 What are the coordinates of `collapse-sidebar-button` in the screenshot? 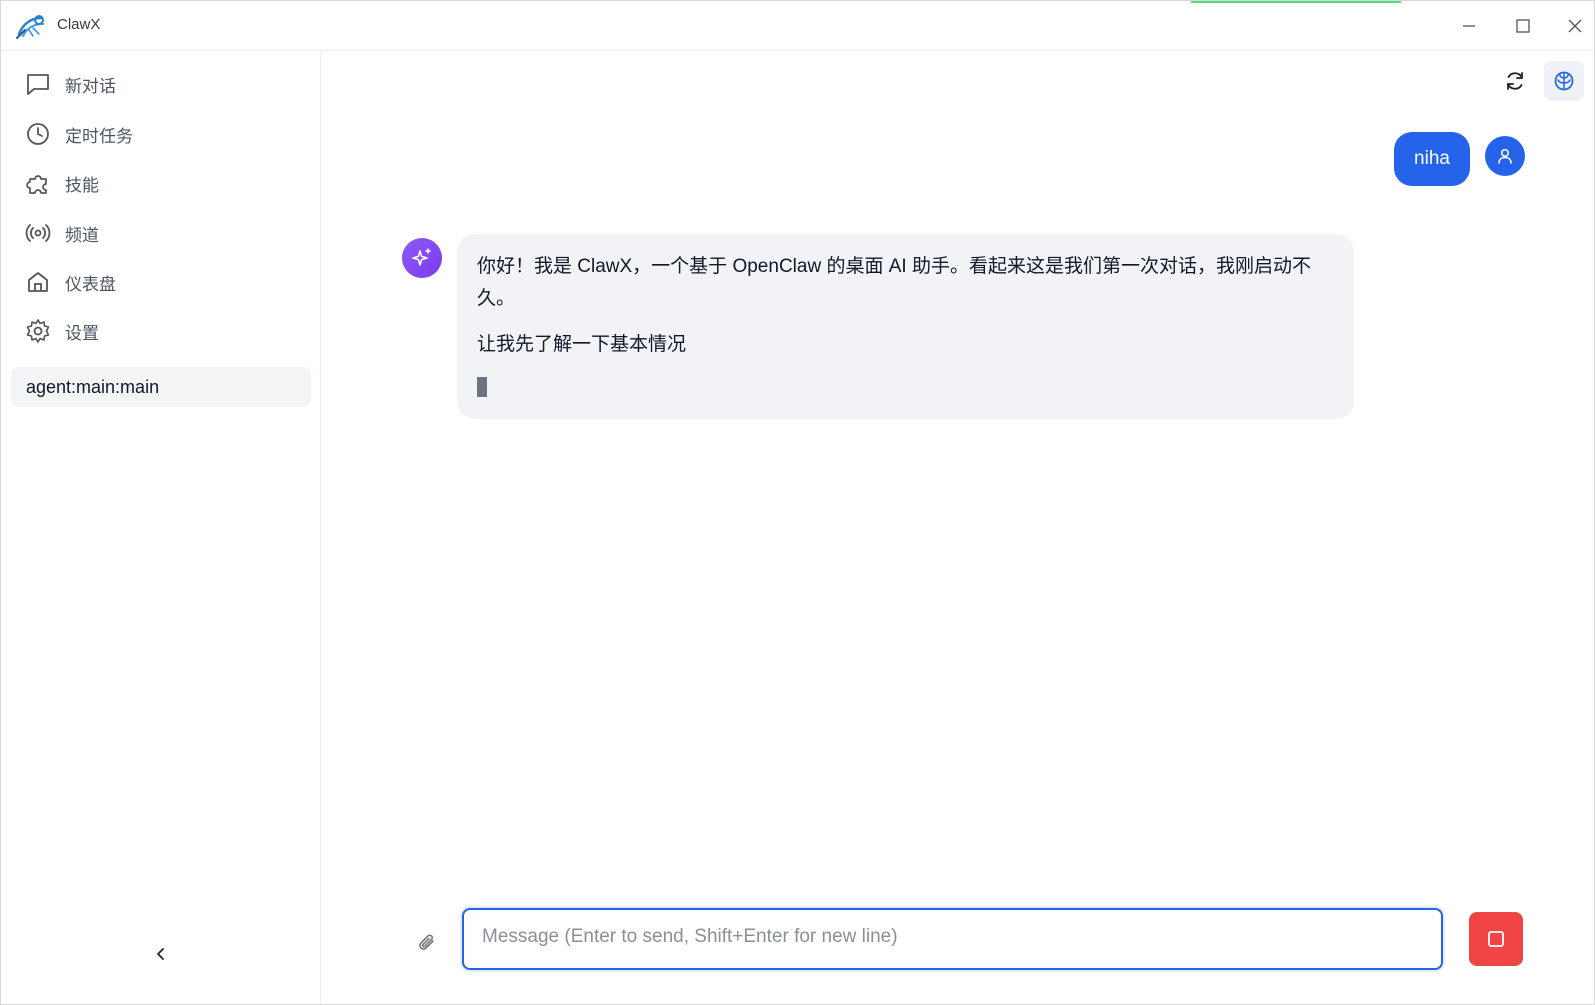 It's located at (161, 954).